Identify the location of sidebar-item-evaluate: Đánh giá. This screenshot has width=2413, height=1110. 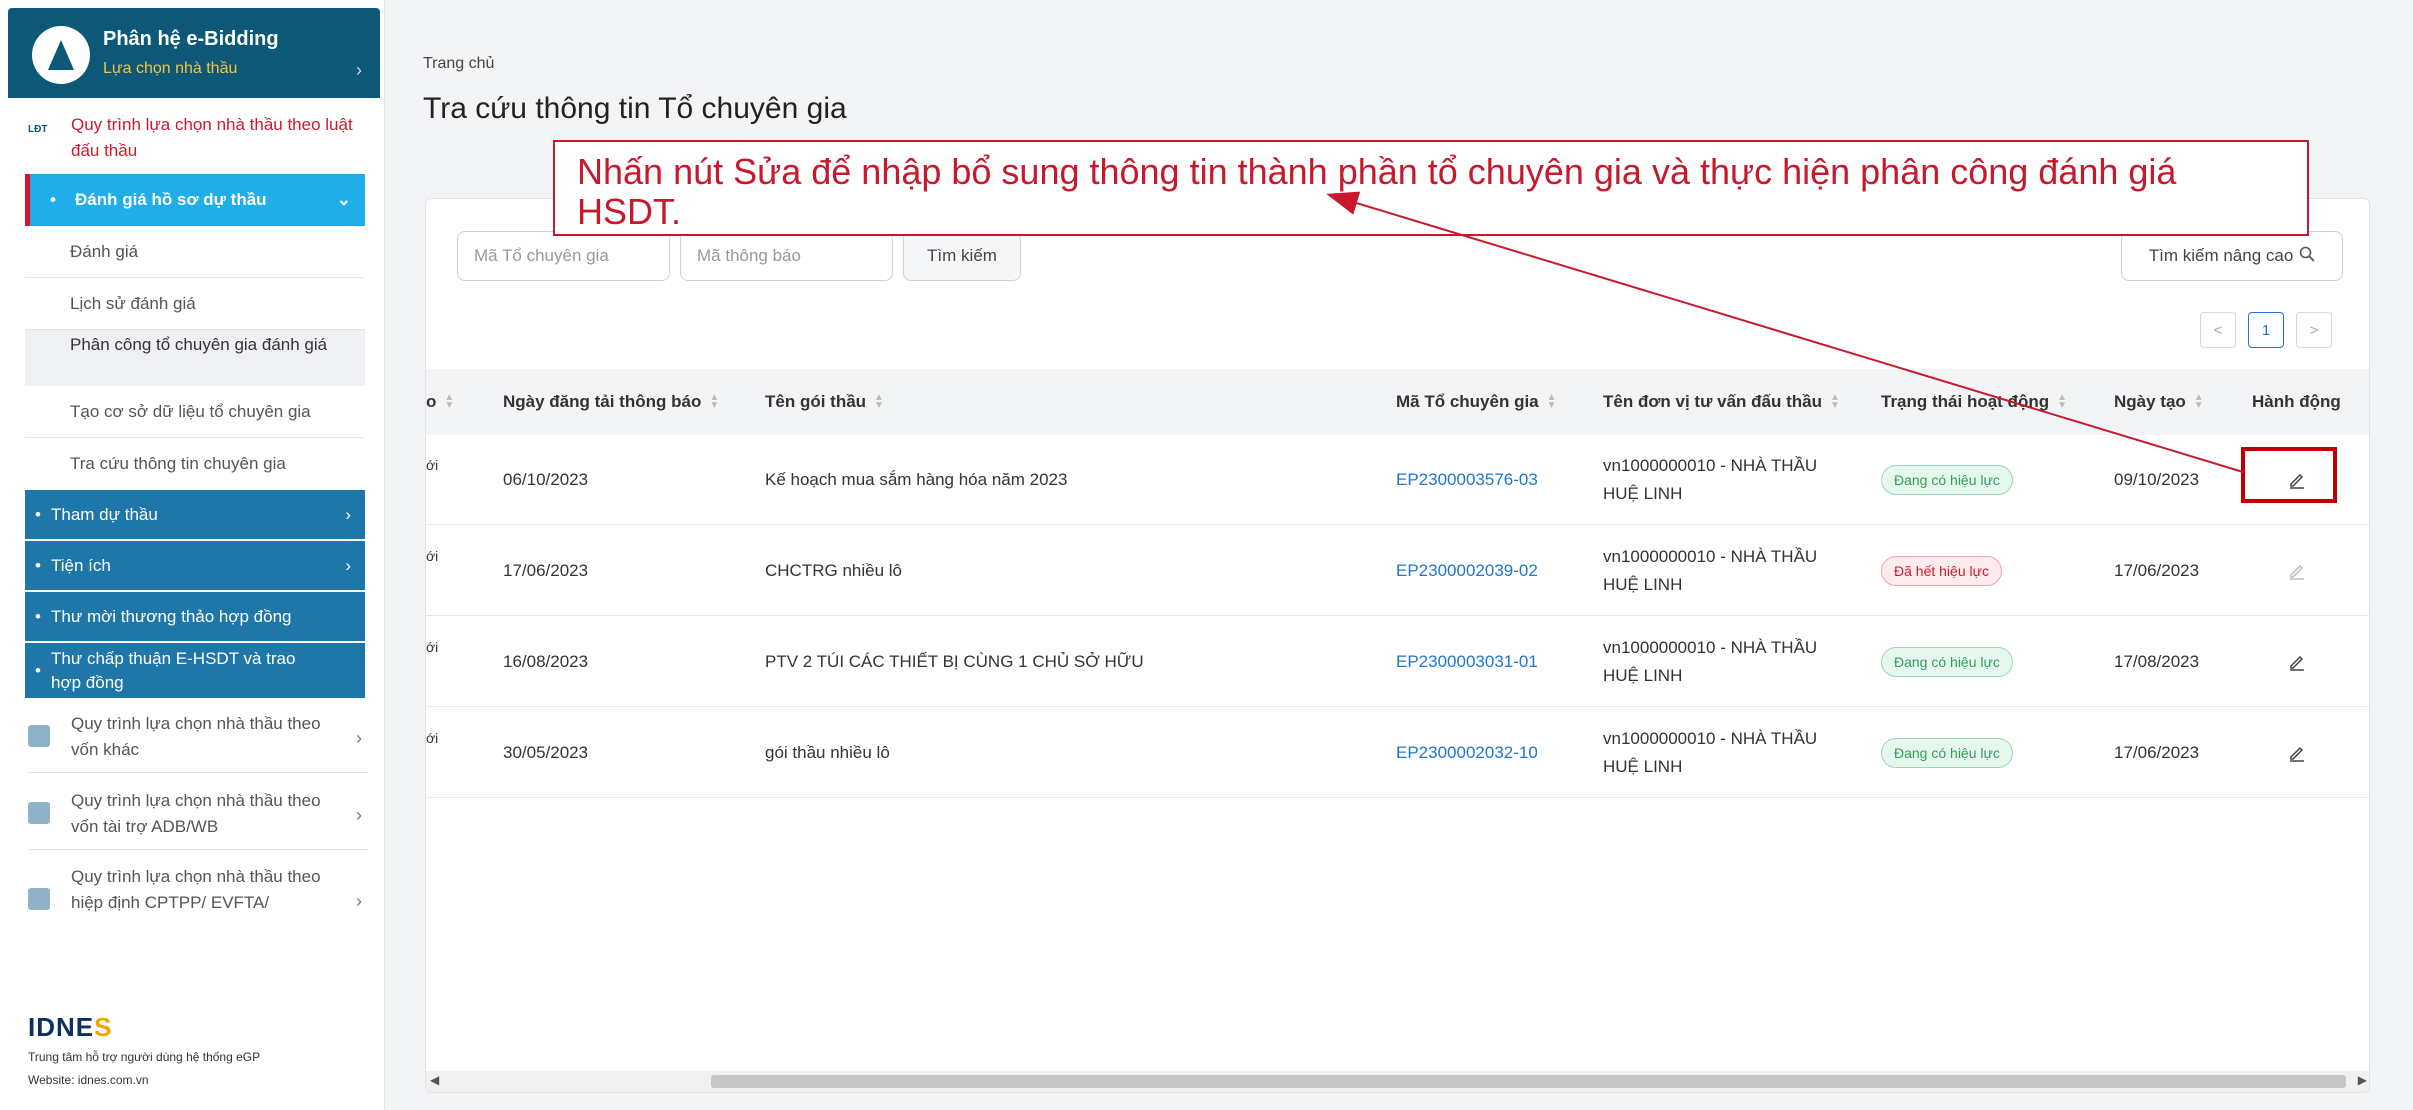
(195, 252).